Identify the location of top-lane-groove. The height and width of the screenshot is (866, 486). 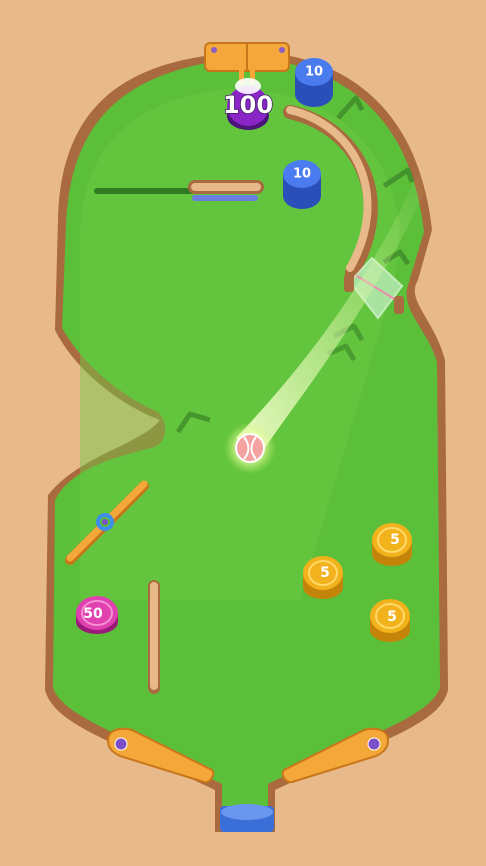
(144, 191).